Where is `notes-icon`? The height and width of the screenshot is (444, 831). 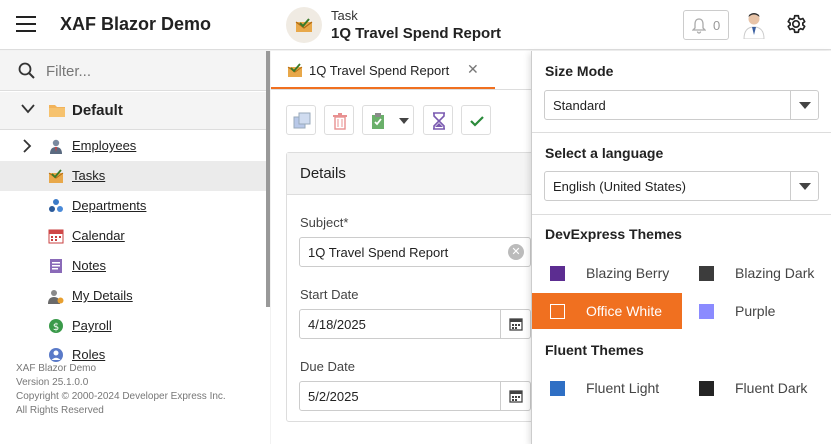
notes-icon is located at coordinates (56, 266).